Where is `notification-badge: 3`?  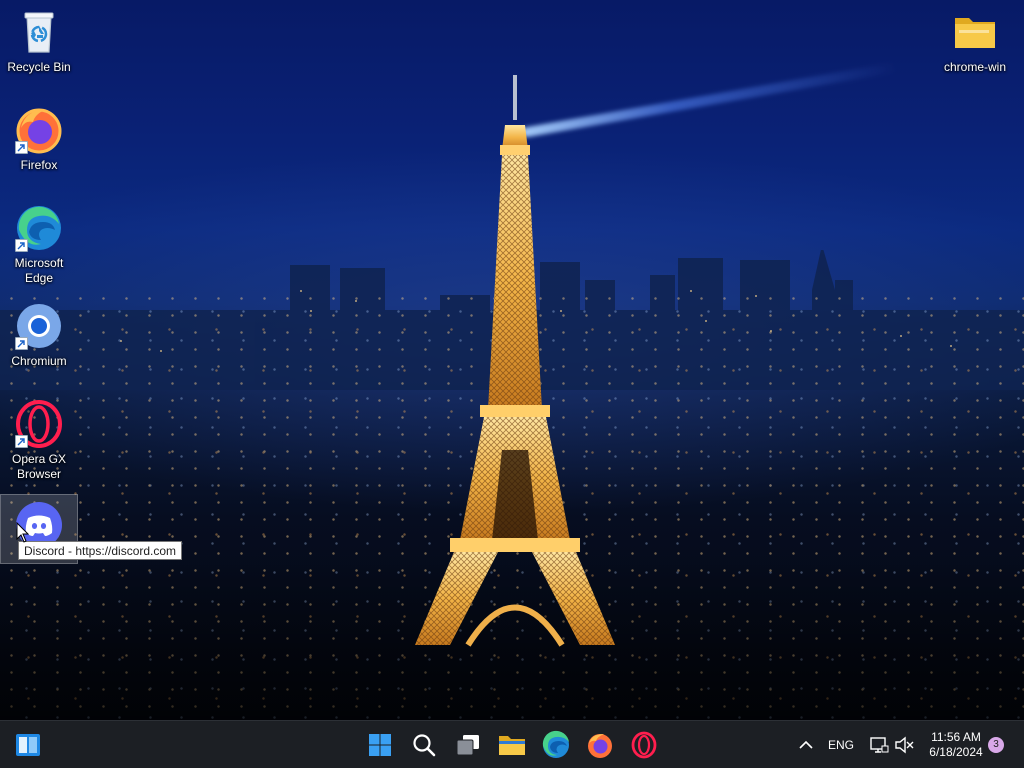
notification-badge: 3 is located at coordinates (996, 745).